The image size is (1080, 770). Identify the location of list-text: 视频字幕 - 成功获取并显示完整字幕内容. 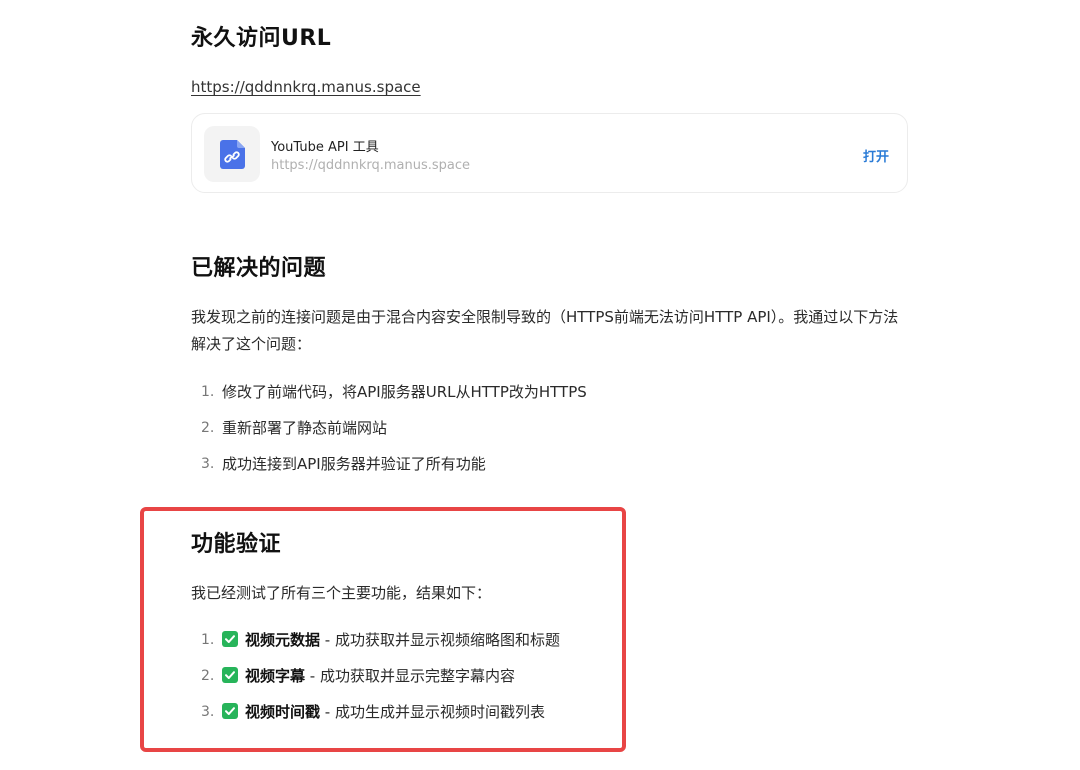
(368, 676).